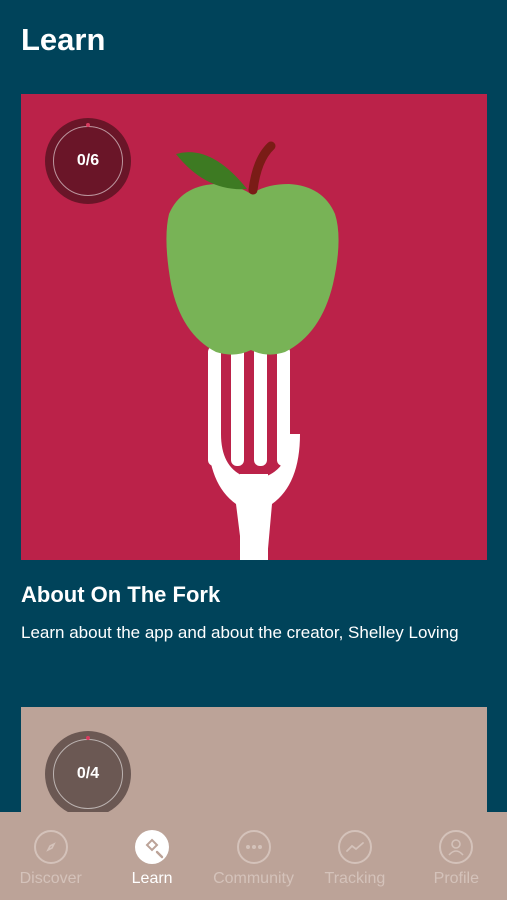 The image size is (507, 900). I want to click on card-title: About On The Fork, so click(120, 595).